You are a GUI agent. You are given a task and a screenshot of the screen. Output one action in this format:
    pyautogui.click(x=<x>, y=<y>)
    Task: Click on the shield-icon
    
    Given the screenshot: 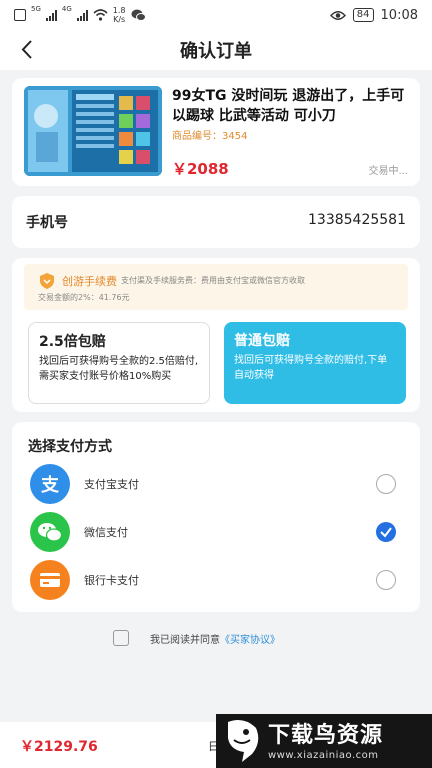 What is the action you would take?
    pyautogui.click(x=47, y=281)
    